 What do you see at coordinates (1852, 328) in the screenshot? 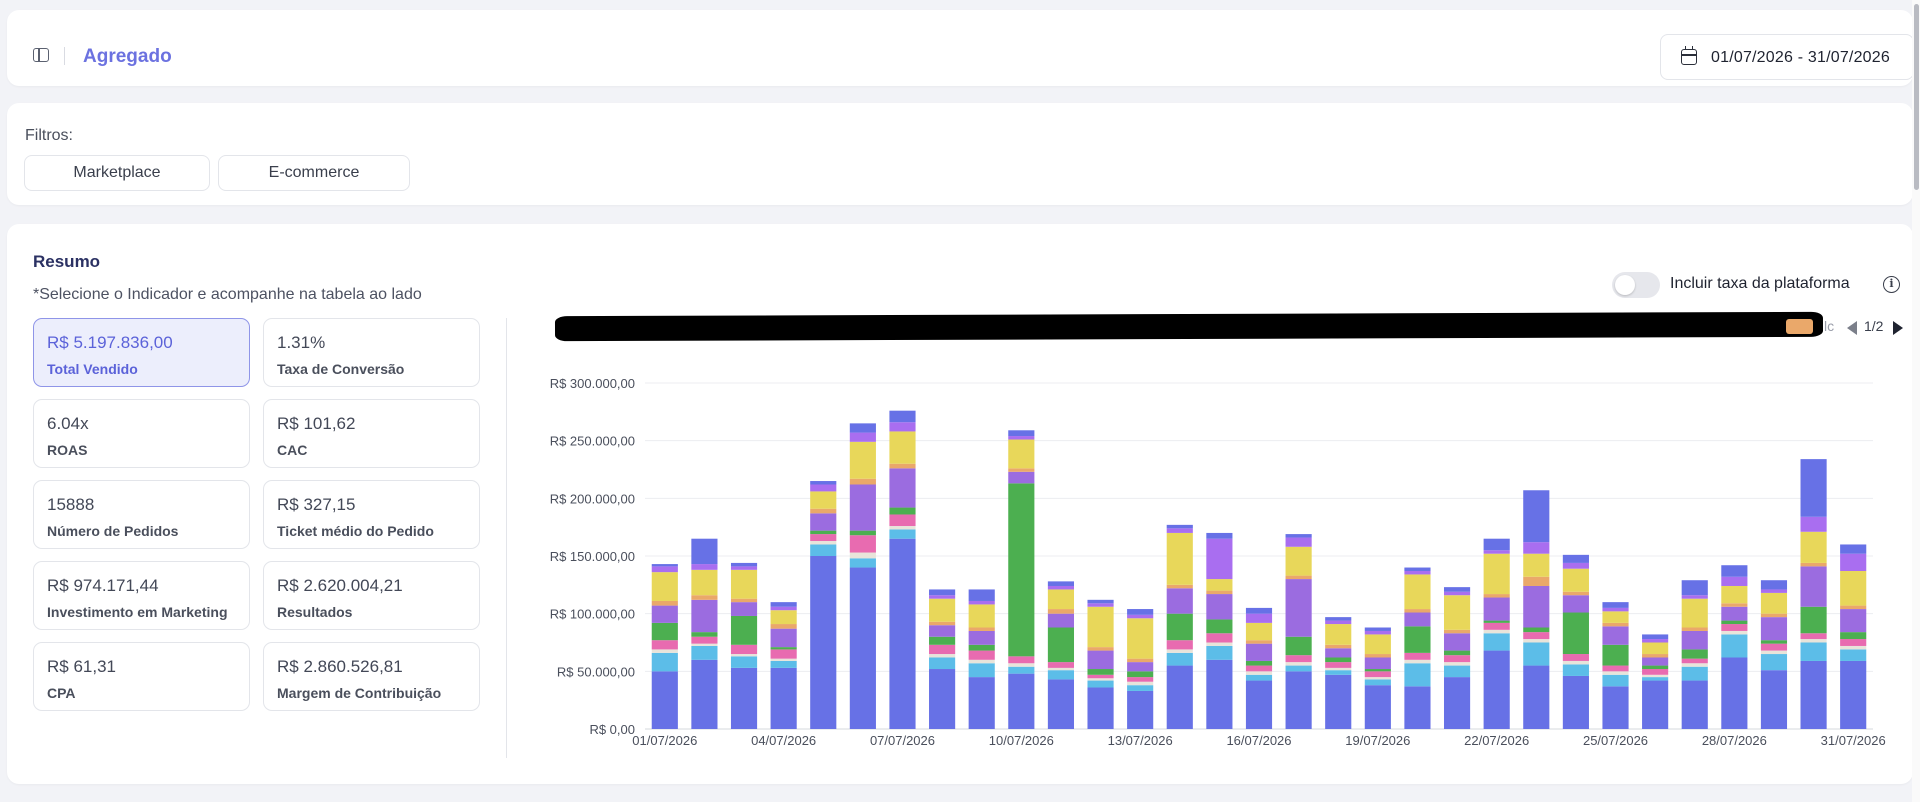
I see `legend-prev-page-icon` at bounding box center [1852, 328].